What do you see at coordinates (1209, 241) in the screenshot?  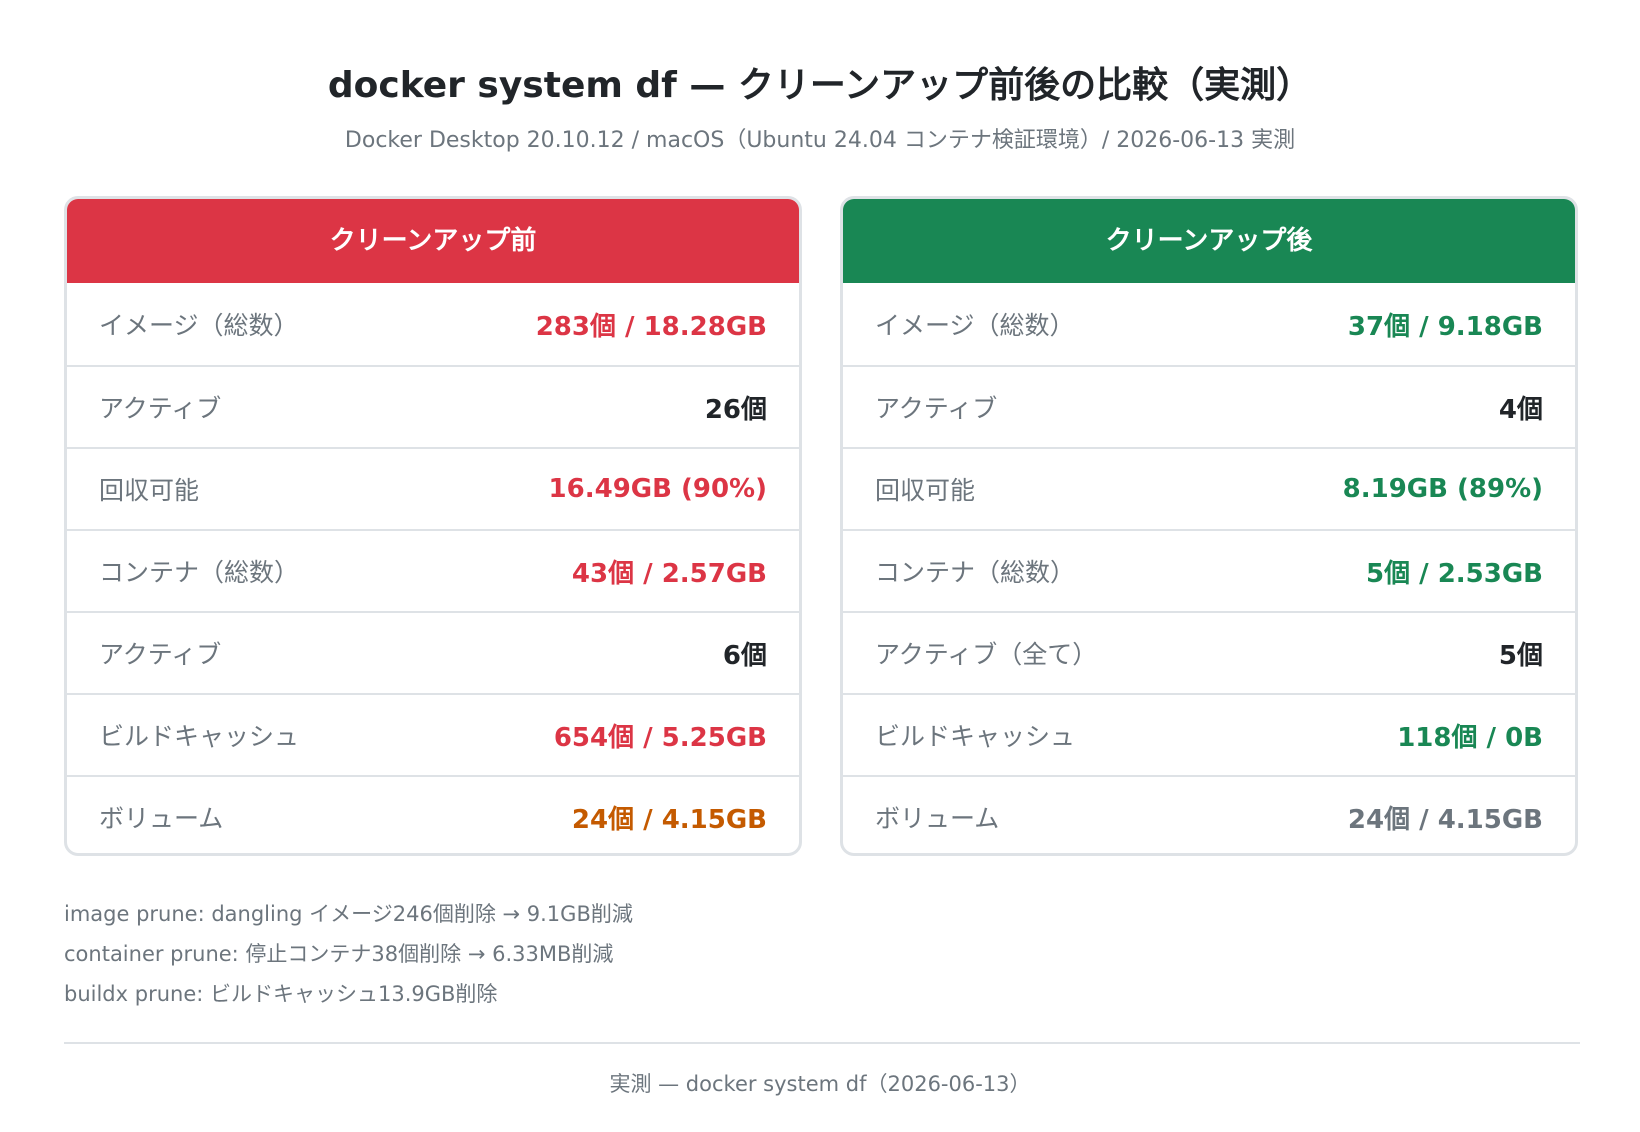 I see `after-card-header: クリーンアップ後` at bounding box center [1209, 241].